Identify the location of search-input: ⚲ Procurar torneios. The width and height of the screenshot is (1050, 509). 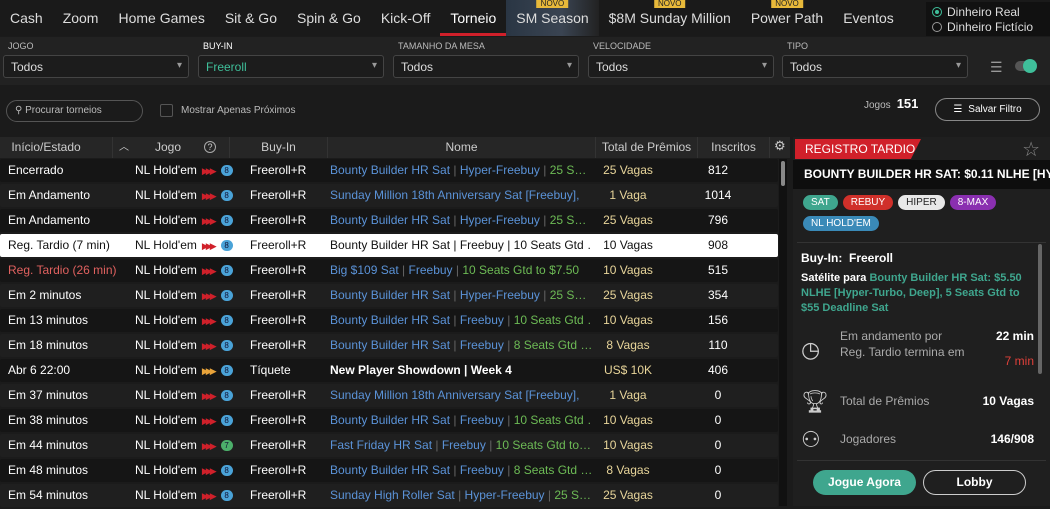
(74, 111).